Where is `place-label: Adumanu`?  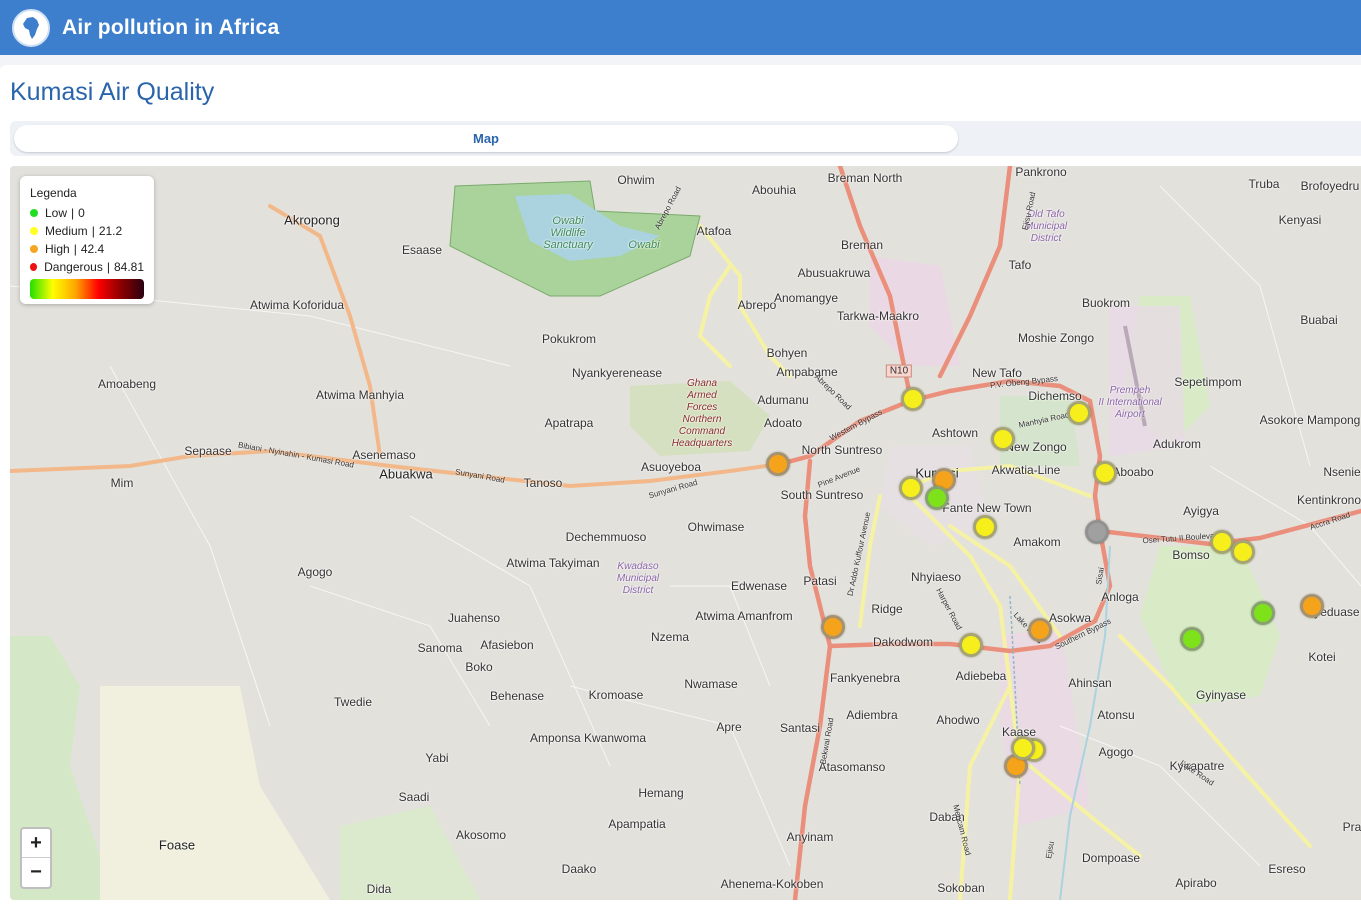 place-label: Adumanu is located at coordinates (783, 400).